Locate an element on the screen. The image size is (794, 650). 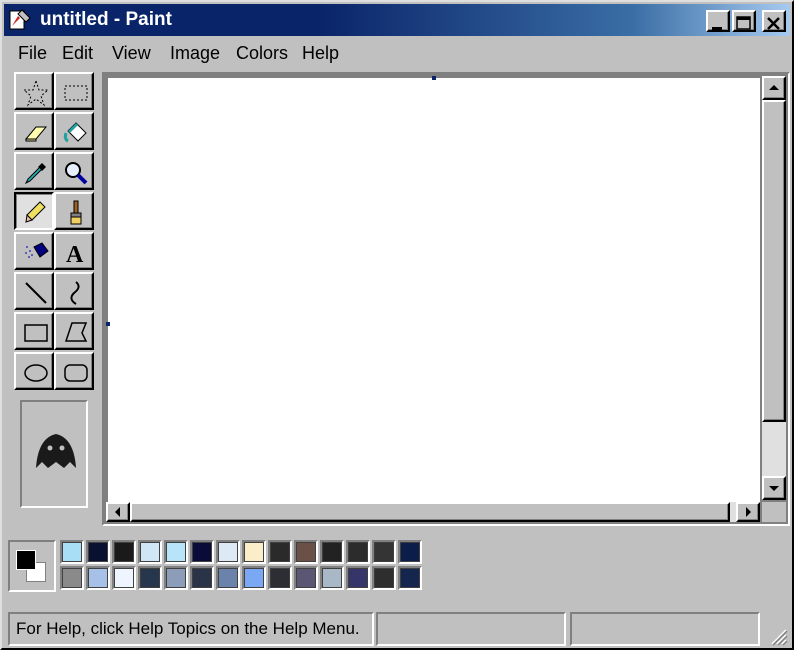
vertical-scroll-thumb is located at coordinates (774, 261).